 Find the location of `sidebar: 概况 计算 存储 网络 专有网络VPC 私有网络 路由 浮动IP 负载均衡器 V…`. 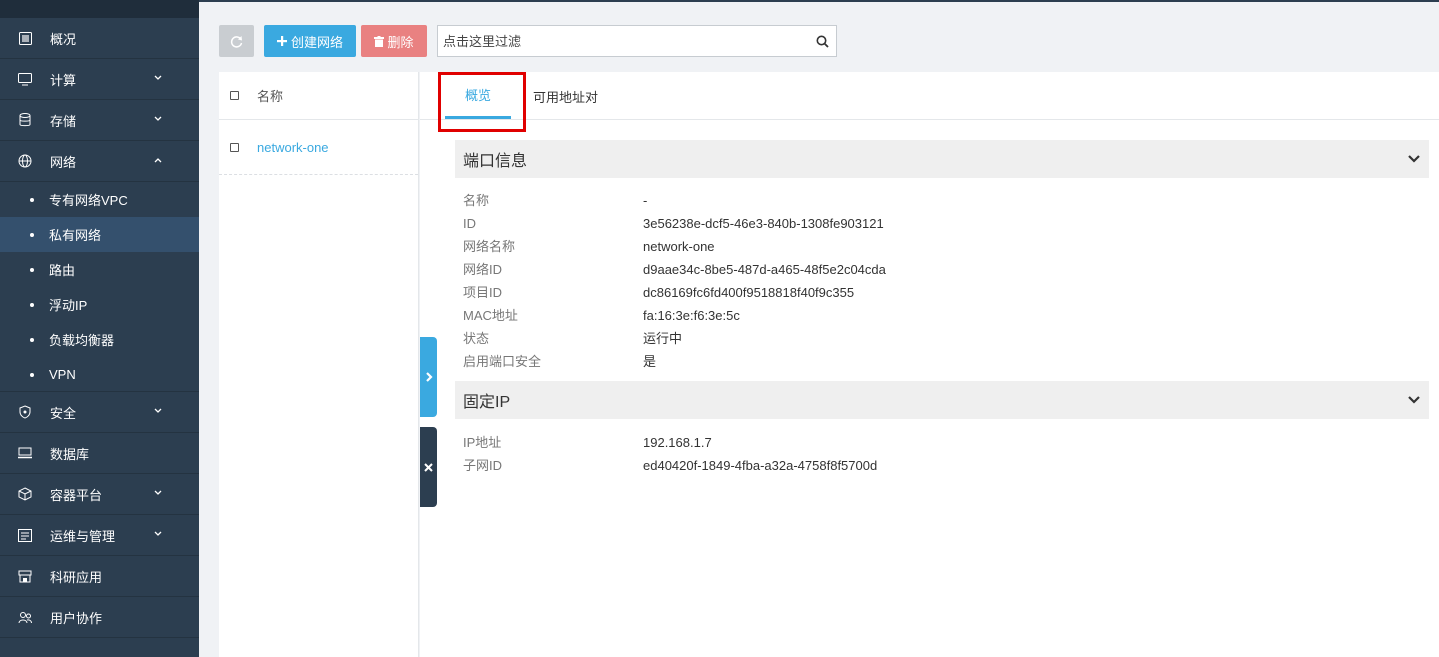

sidebar: 概况 计算 存储 网络 专有网络VPC 私有网络 路由 浮动IP 负载均衡器 V… is located at coordinates (99, 328).